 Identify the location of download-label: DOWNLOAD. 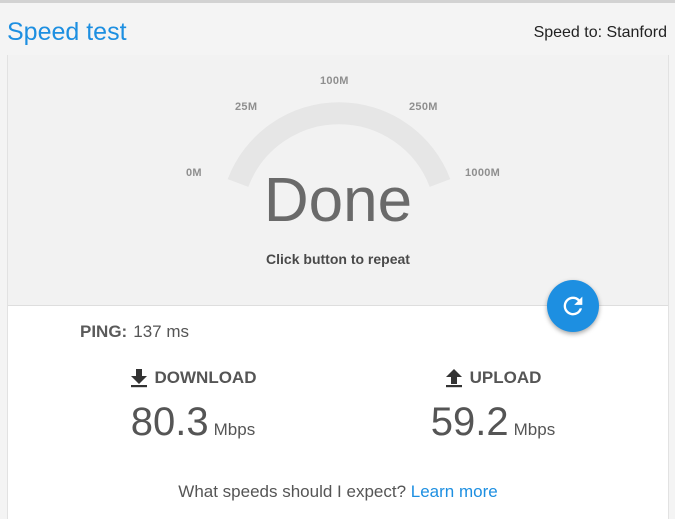
(205, 377).